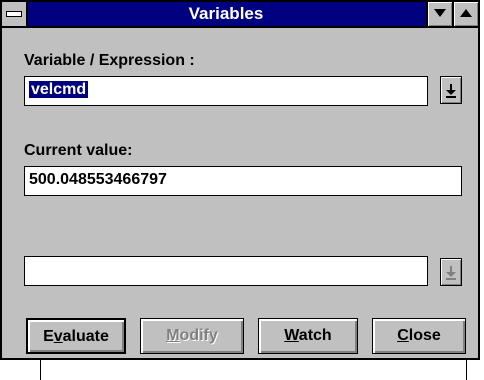  Describe the element at coordinates (226, 91) in the screenshot. I see `expression-input: velcmd` at that location.